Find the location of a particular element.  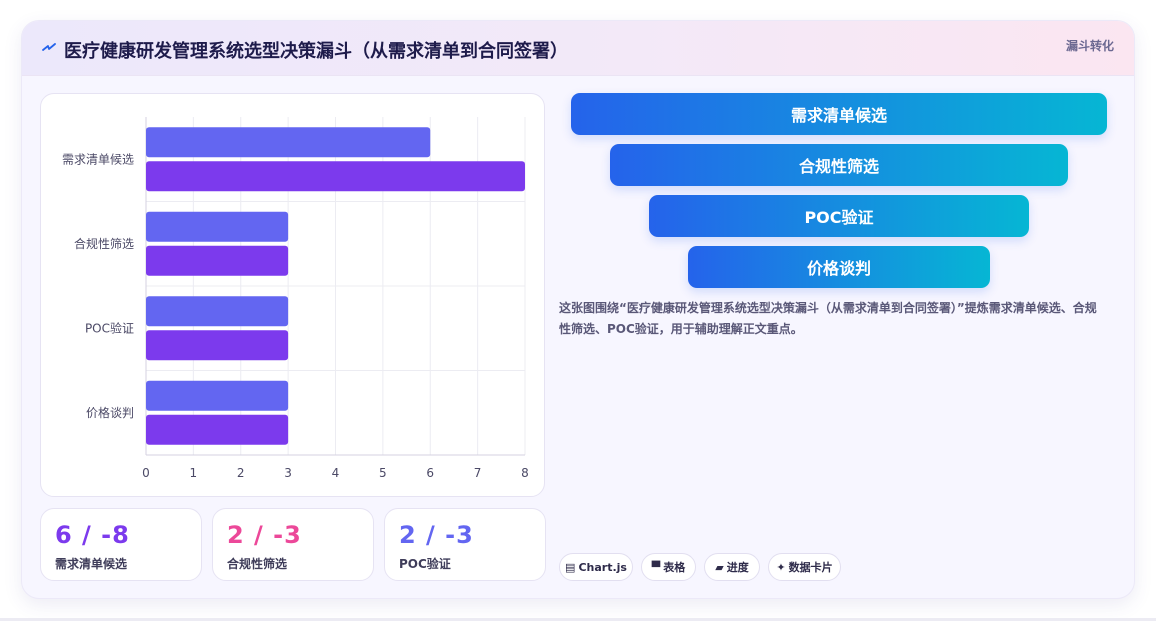

x-tick-label: 5 is located at coordinates (383, 473).